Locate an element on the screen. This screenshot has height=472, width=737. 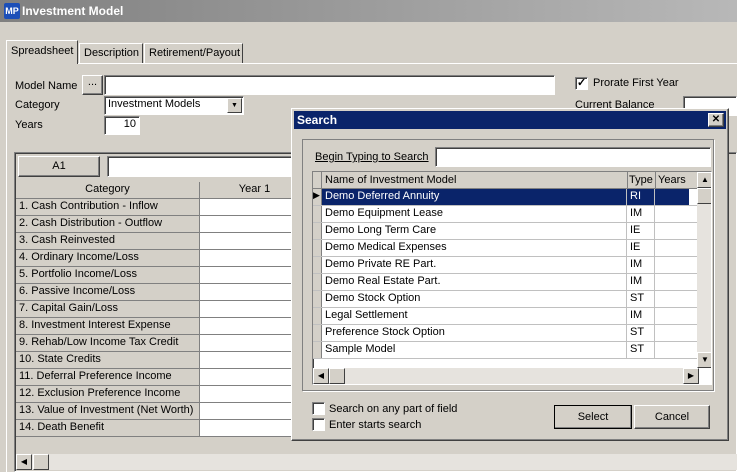
sheet-row: 6. Passive Income/Loss is located at coordinates (163, 292).